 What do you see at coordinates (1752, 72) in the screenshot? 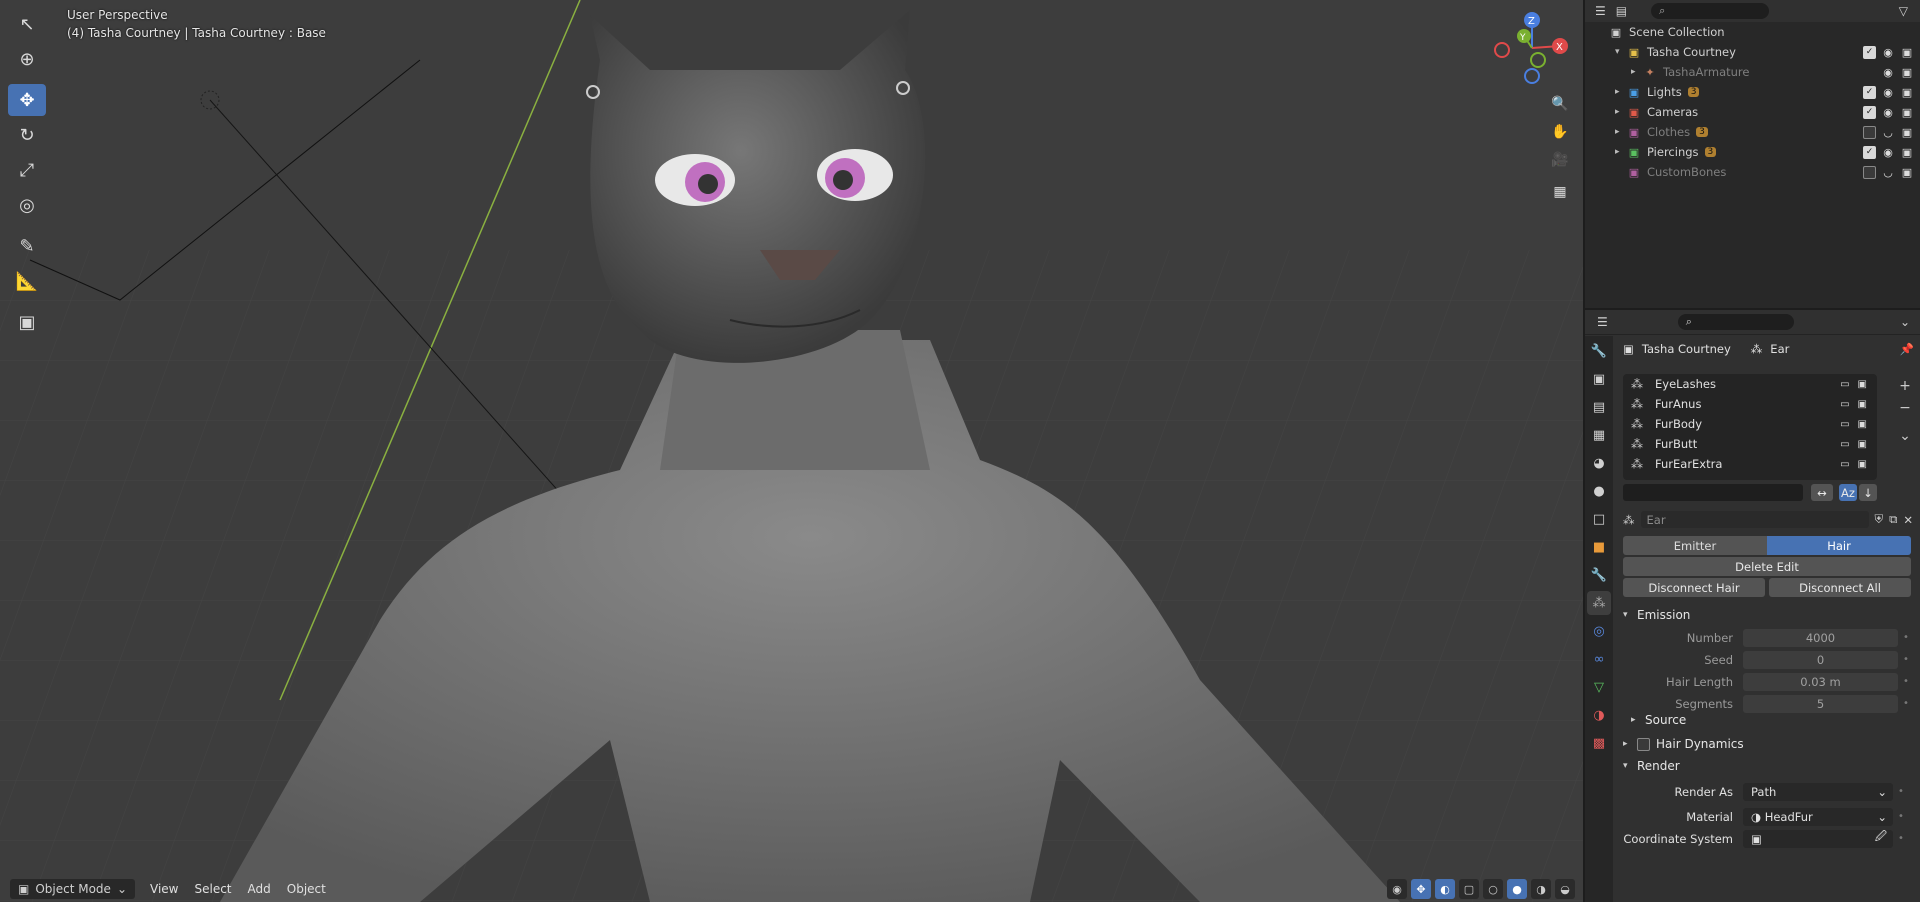
I see `outliner-row: ▸ ✦ TashaArmature ◉ ▣` at bounding box center [1752, 72].